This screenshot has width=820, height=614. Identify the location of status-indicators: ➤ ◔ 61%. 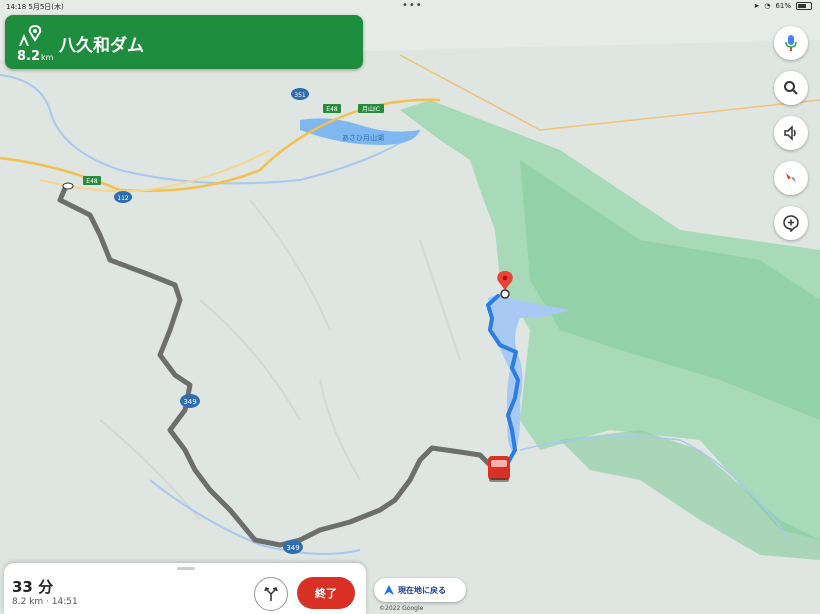
(782, 6).